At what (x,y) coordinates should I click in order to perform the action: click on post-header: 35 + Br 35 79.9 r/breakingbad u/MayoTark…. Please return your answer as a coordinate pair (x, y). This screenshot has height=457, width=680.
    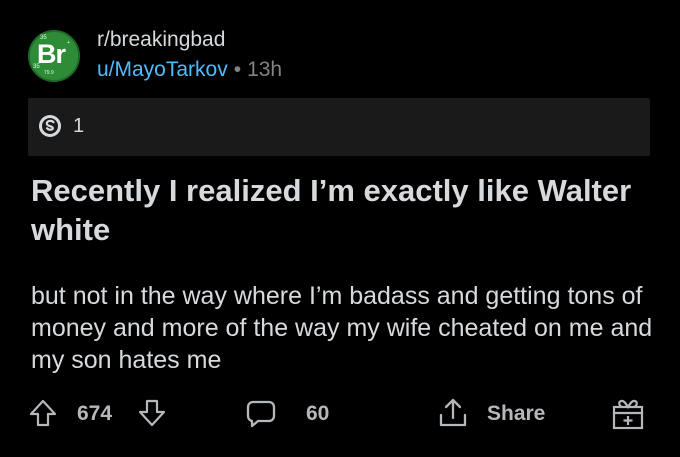
    Looking at the image, I should click on (338, 54).